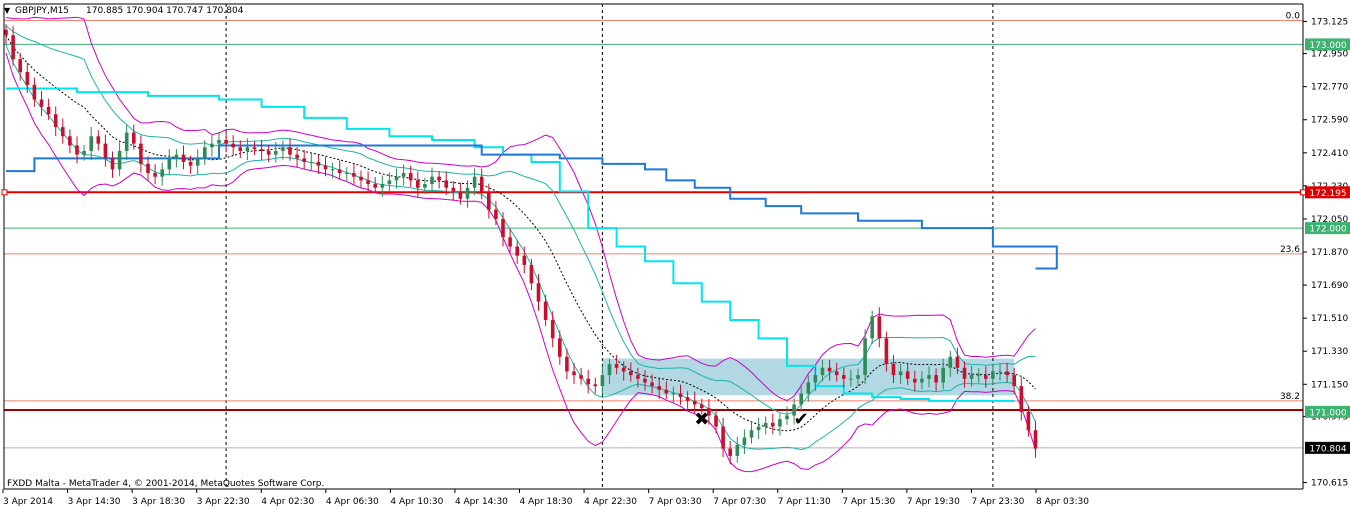  Describe the element at coordinates (287, 502) in the screenshot. I see `x-tick-label-4: 4 Apr 02:30` at that location.